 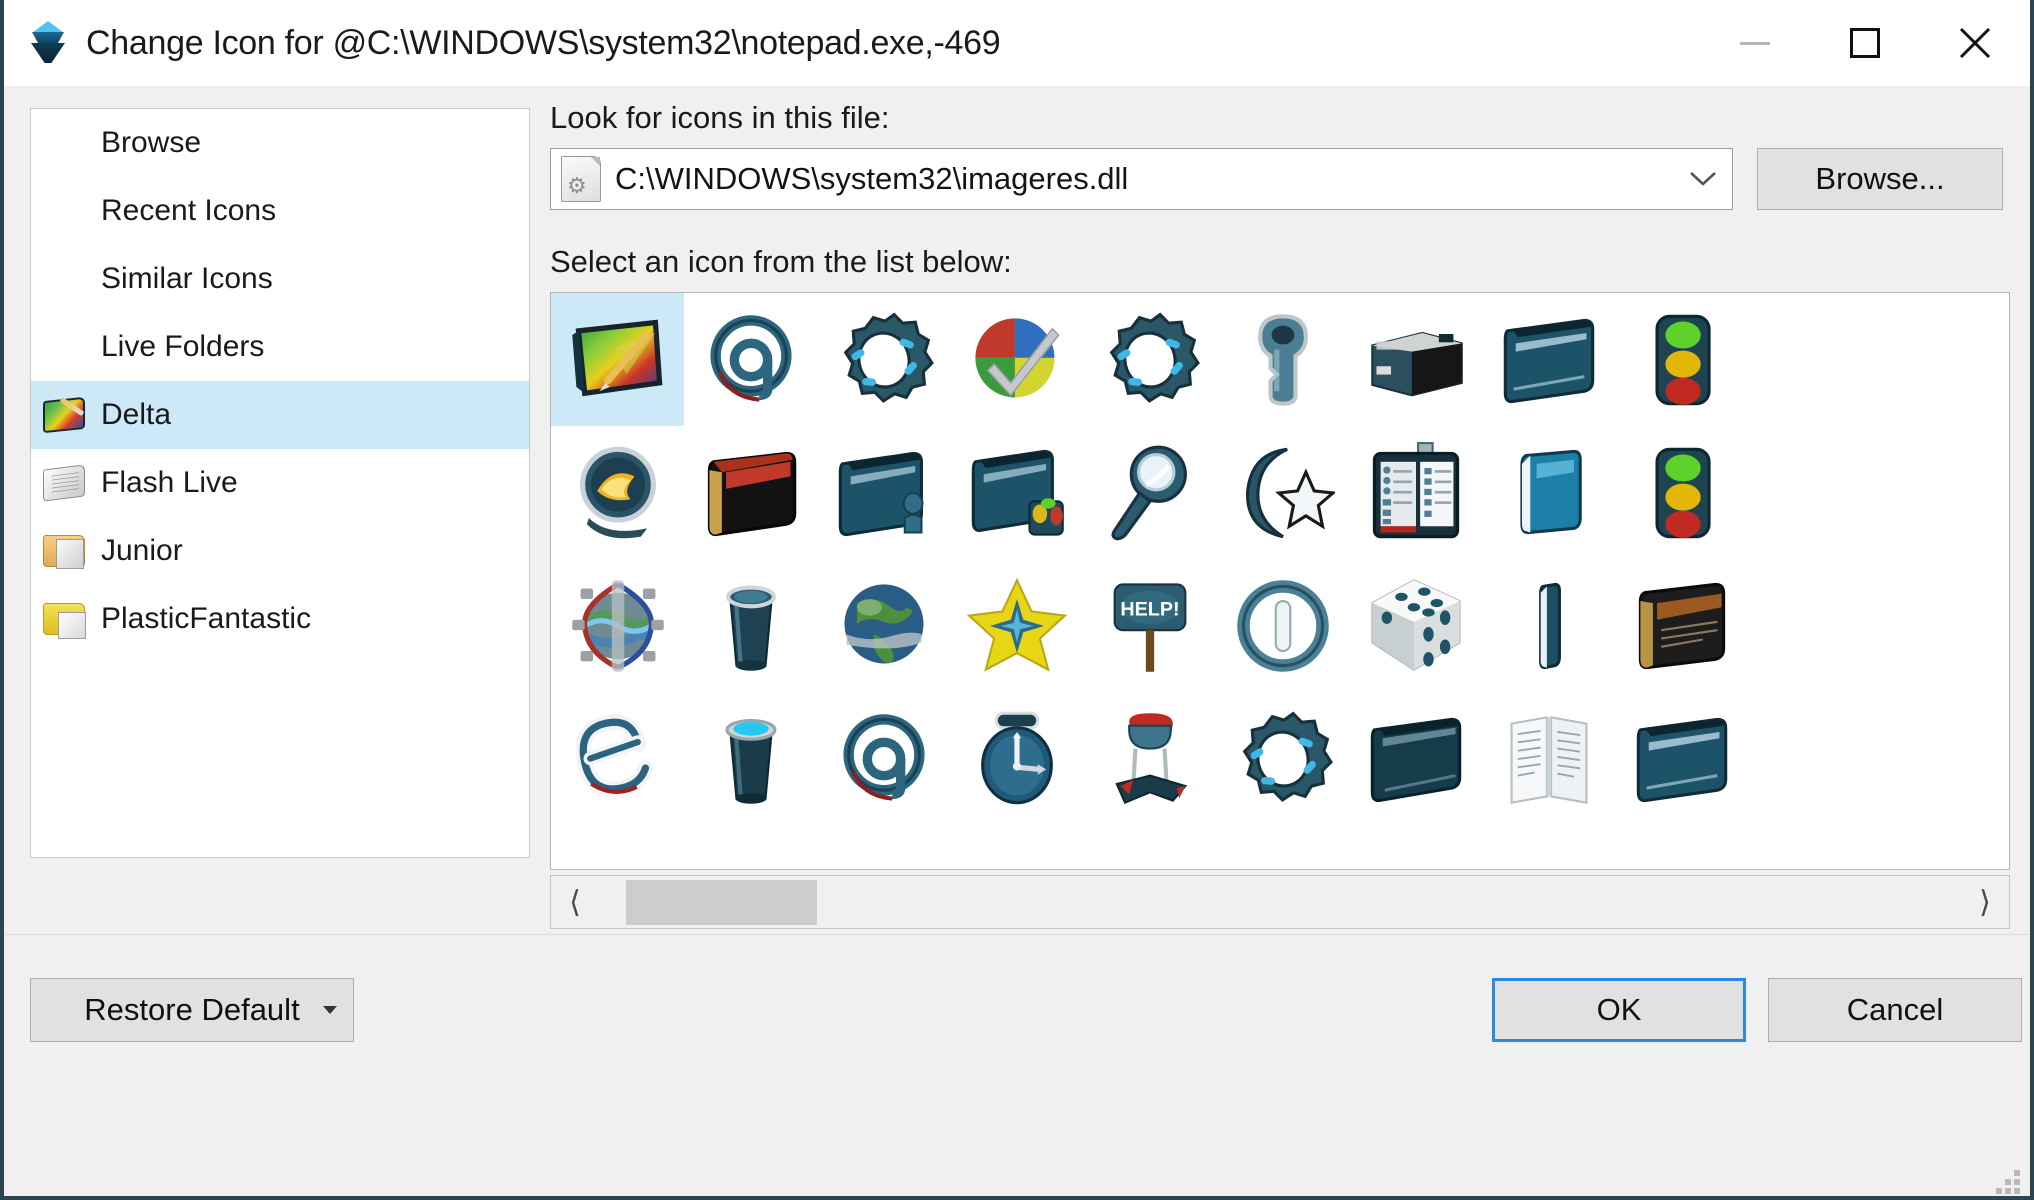 I want to click on red-book-folder-icon, so click(x=751, y=493).